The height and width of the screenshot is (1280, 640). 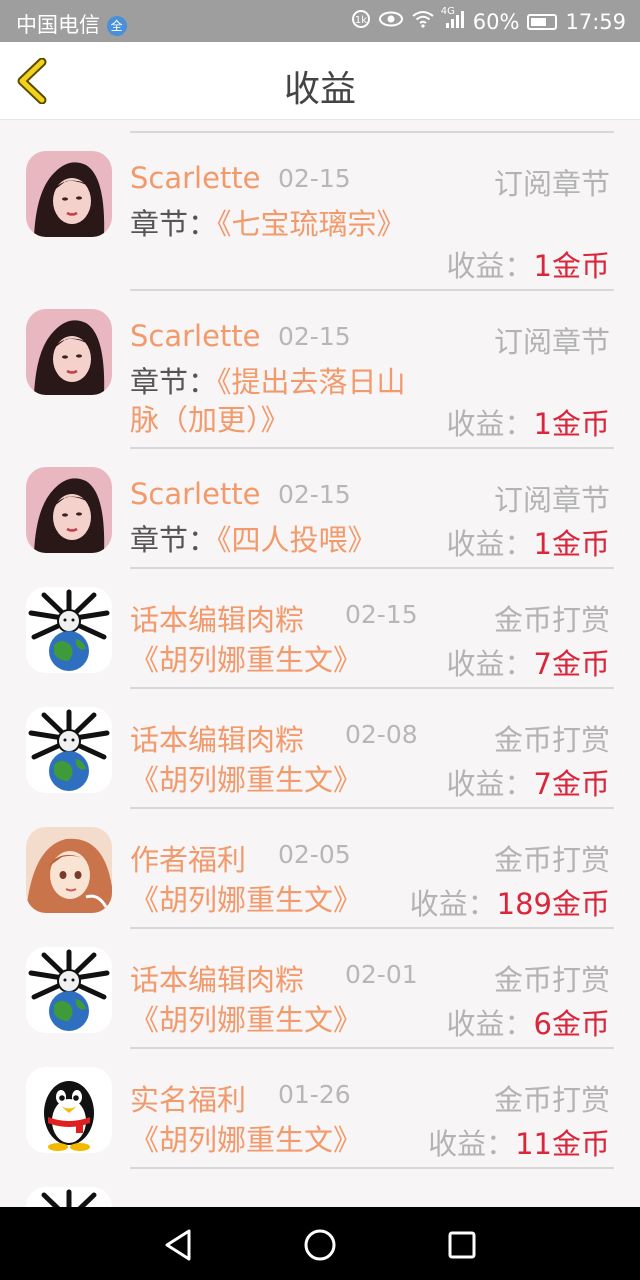 I want to click on earning-amount: 收益：189金币, so click(x=510, y=902).